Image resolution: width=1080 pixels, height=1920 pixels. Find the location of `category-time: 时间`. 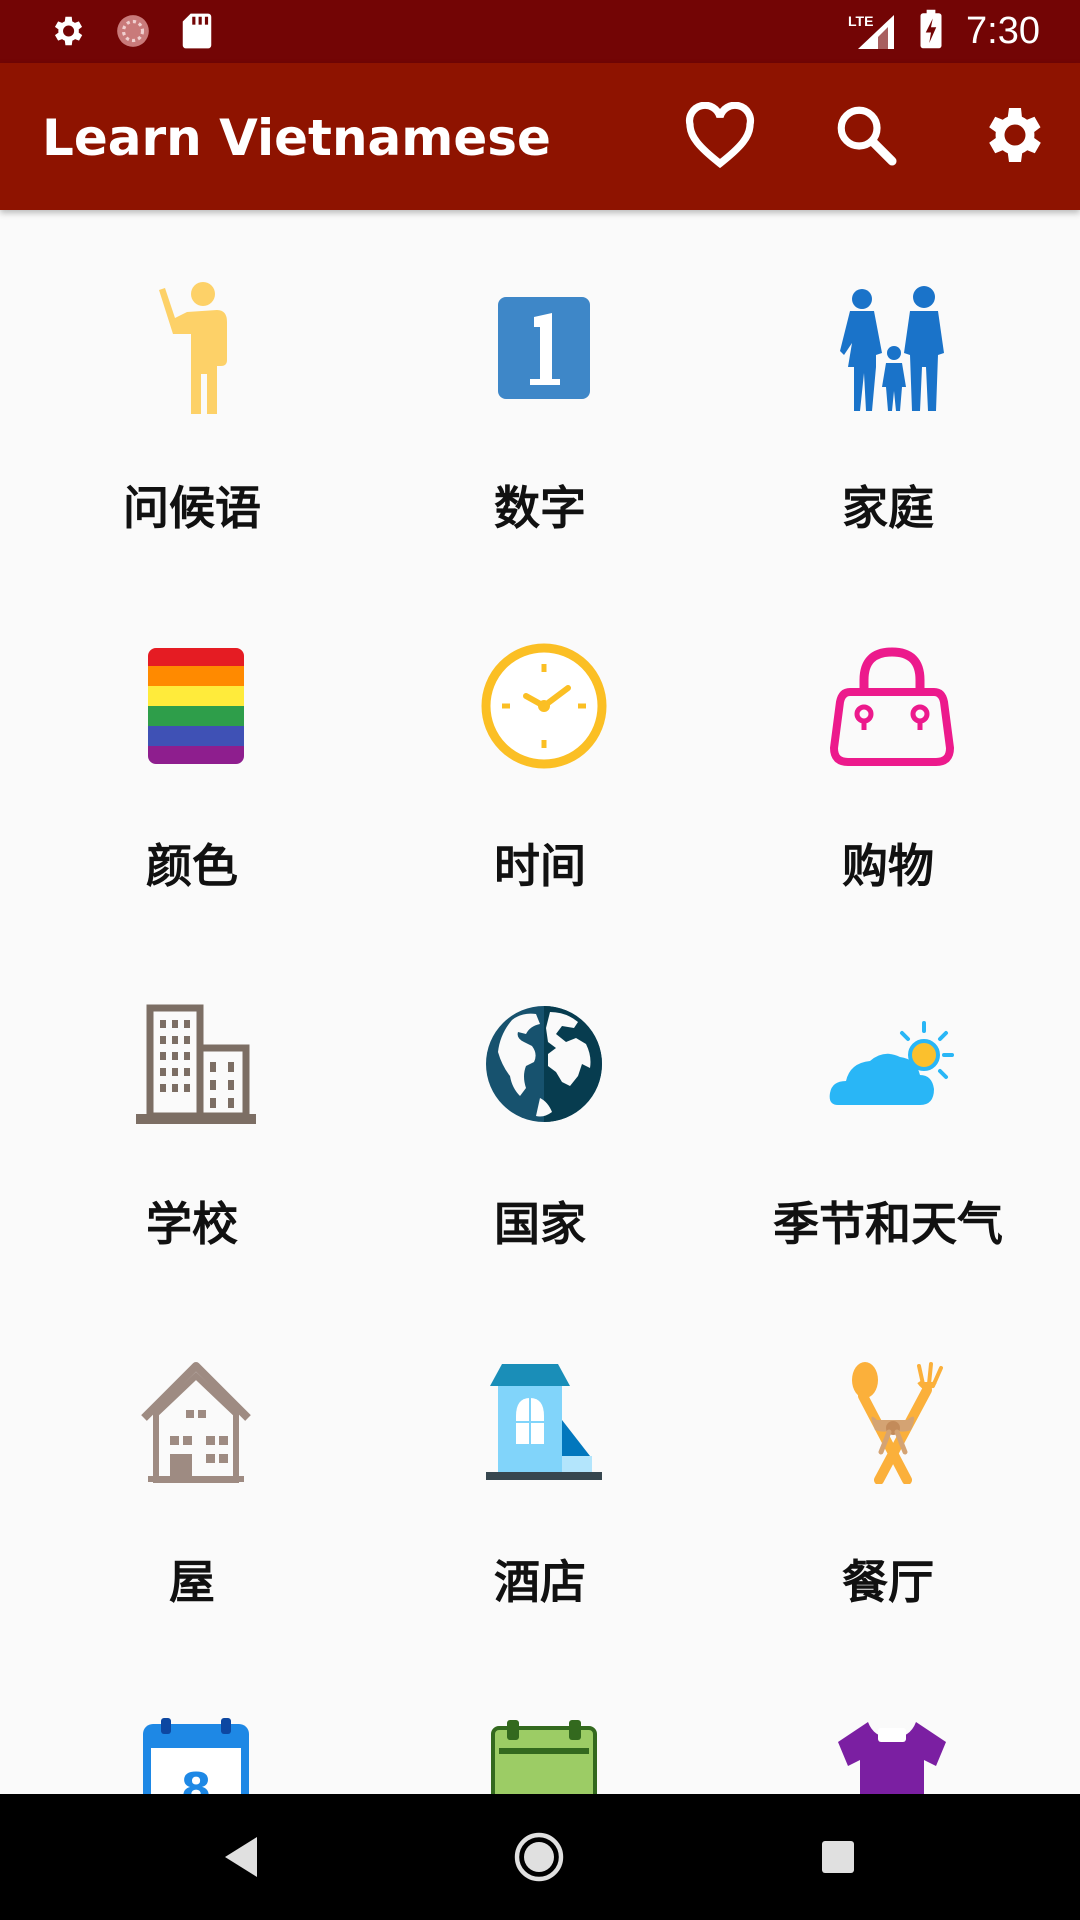

category-time: 时间 is located at coordinates (540, 747).